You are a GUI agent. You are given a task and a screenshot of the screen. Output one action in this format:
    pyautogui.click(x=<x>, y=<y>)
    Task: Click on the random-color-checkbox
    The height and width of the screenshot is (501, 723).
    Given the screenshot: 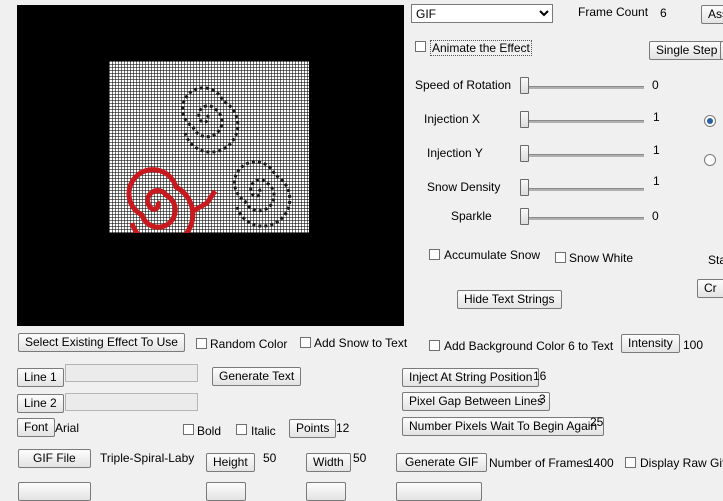 What is the action you would take?
    pyautogui.click(x=201, y=343)
    